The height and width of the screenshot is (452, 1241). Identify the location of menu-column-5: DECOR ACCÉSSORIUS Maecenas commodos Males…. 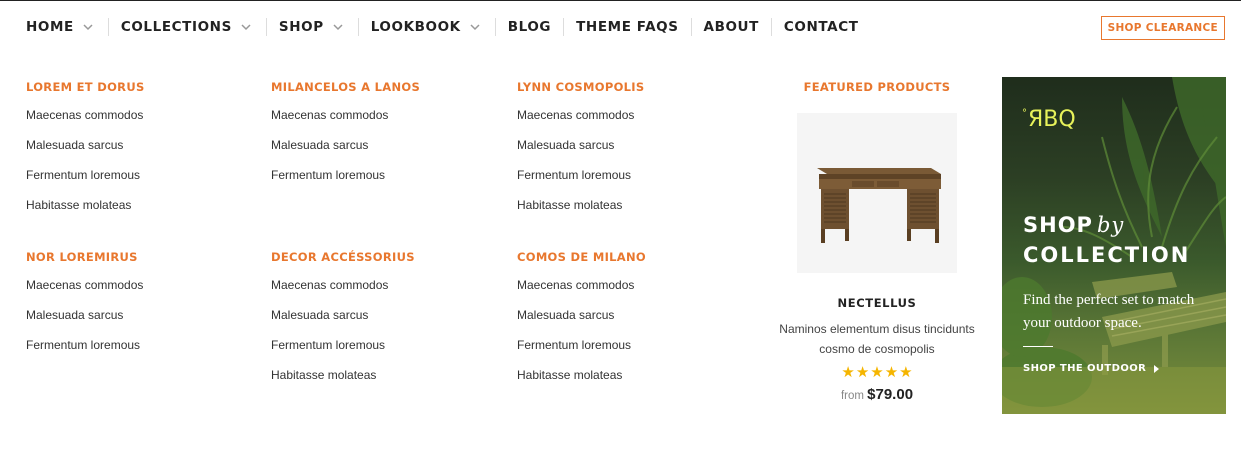
(386, 323).